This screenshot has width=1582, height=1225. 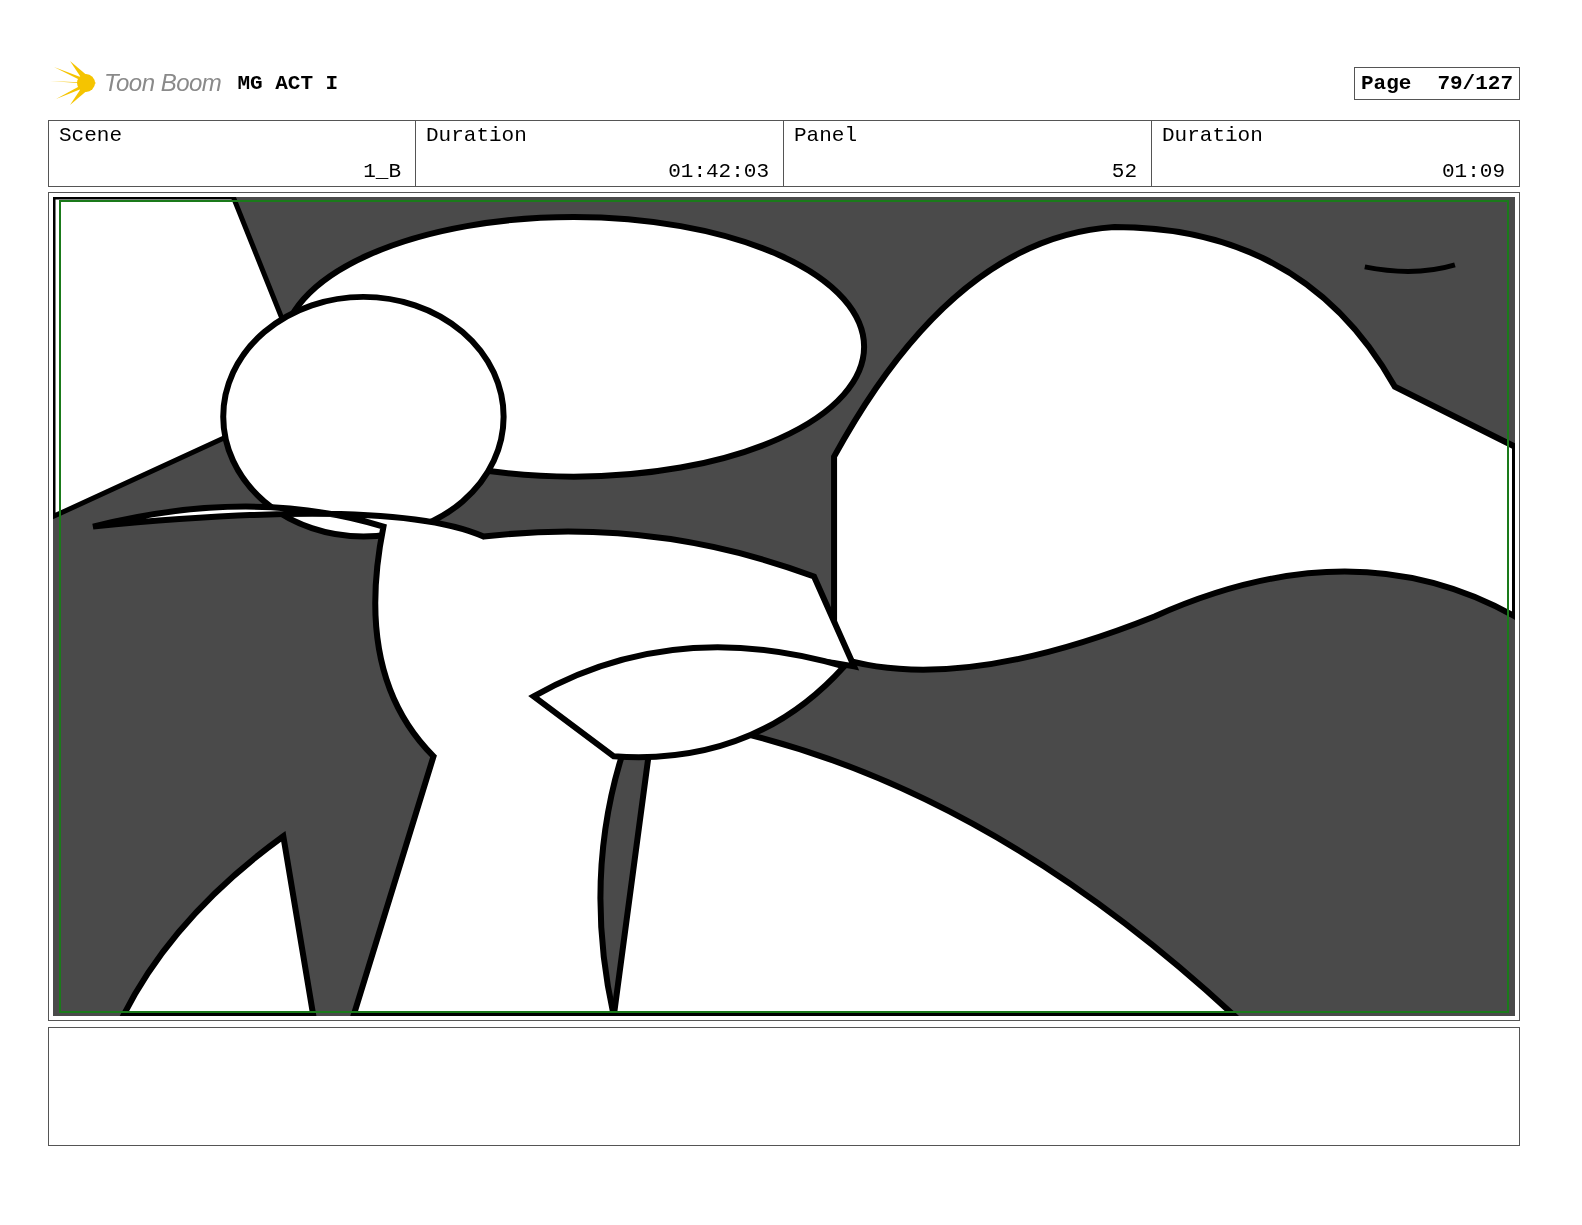 What do you see at coordinates (1386, 83) in the screenshot?
I see `page-label: Page` at bounding box center [1386, 83].